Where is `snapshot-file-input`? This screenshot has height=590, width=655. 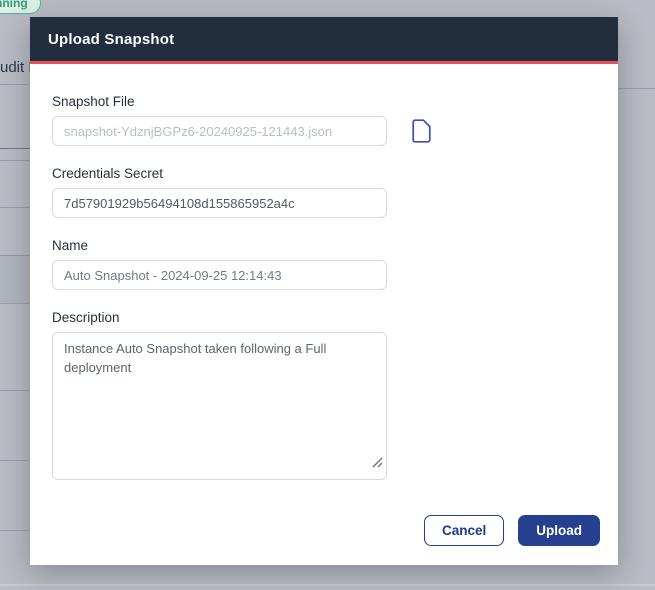
snapshot-file-input is located at coordinates (219, 131).